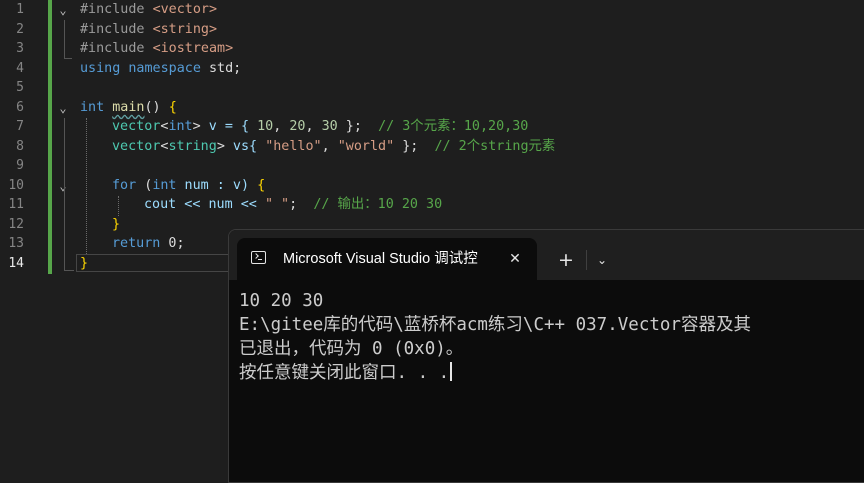 Image resolution: width=864 pixels, height=483 pixels. What do you see at coordinates (128, 108) in the screenshot?
I see `code-line: int main() {` at bounding box center [128, 108].